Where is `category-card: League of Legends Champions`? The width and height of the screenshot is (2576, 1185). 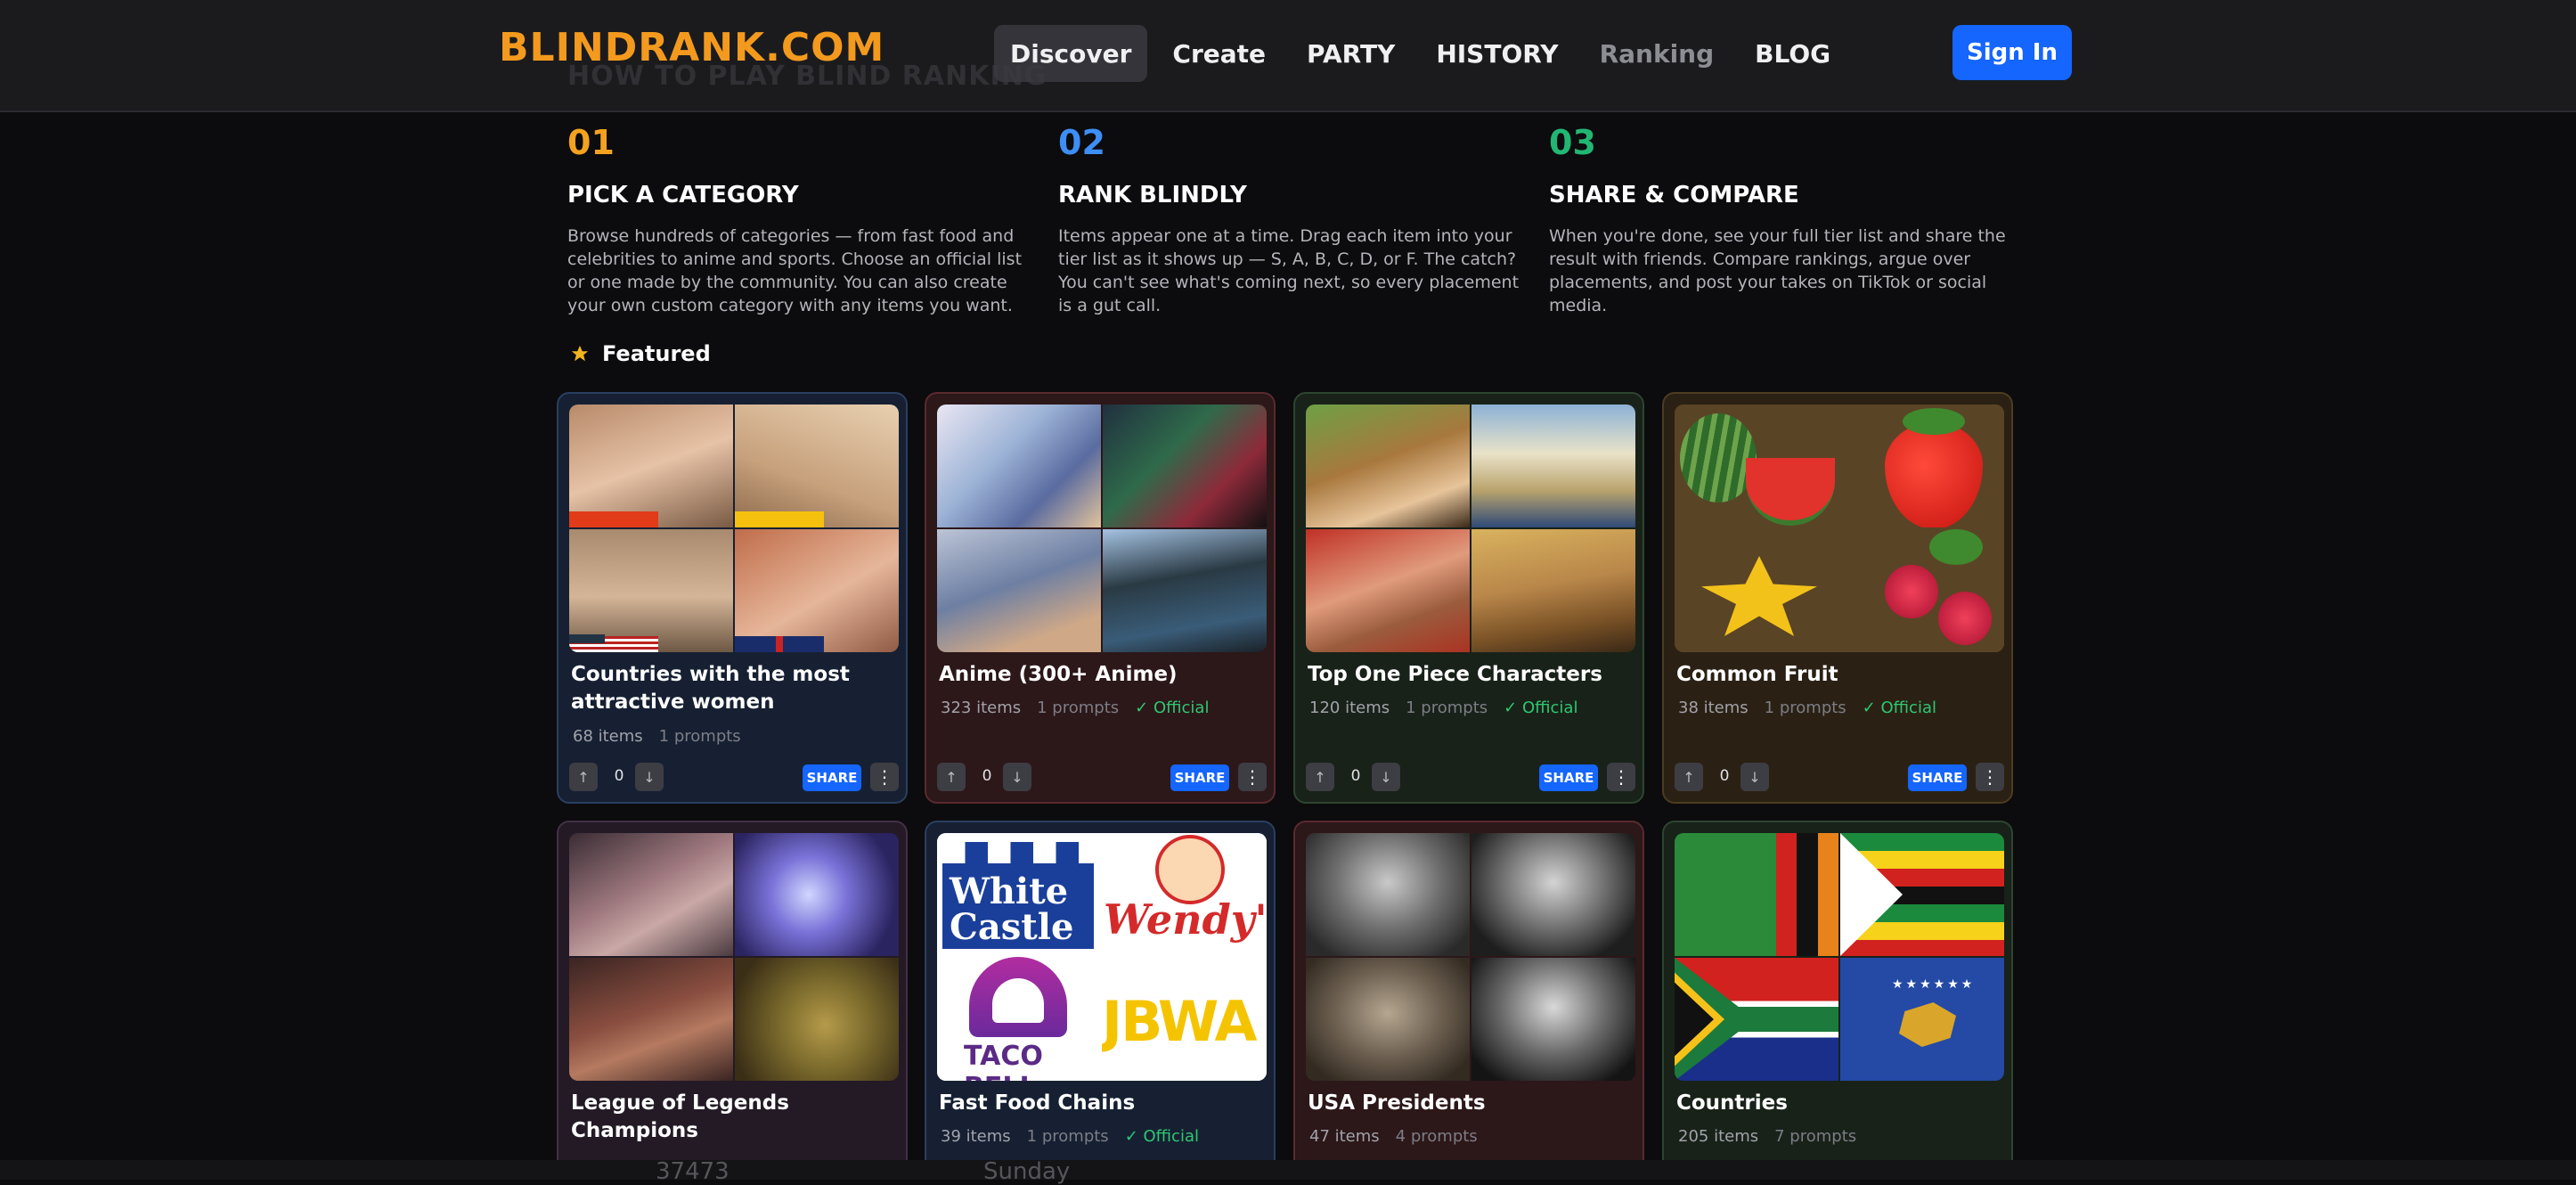
category-card: League of Legends Champions is located at coordinates (732, 999).